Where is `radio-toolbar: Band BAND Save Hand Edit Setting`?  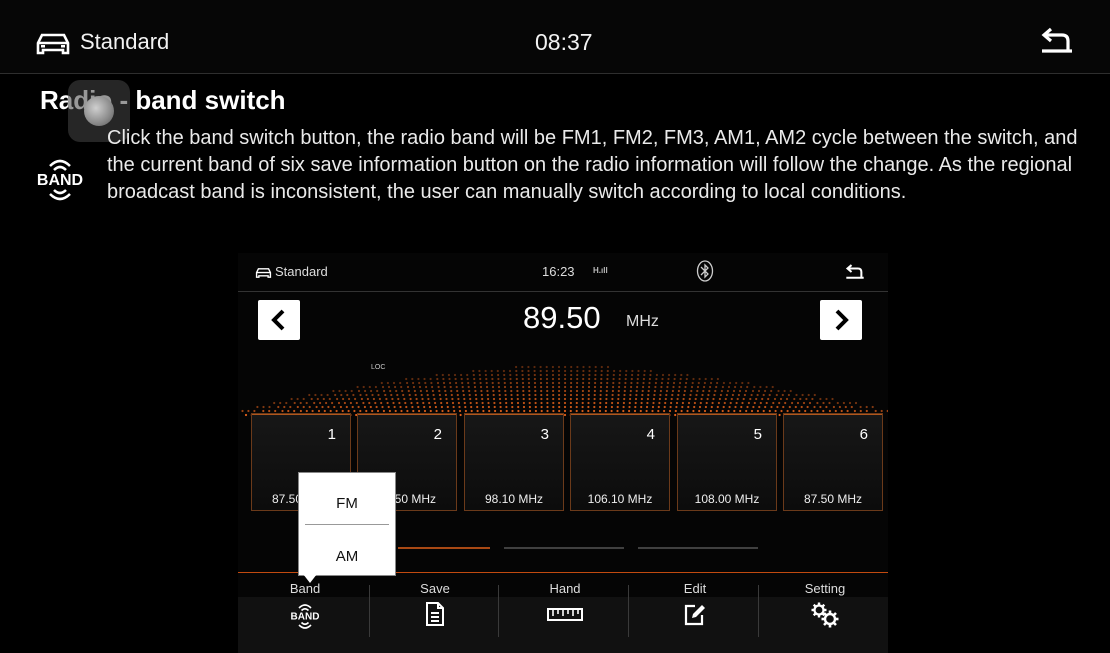
radio-toolbar: Band BAND Save Hand Edit Setting is located at coordinates (563, 614).